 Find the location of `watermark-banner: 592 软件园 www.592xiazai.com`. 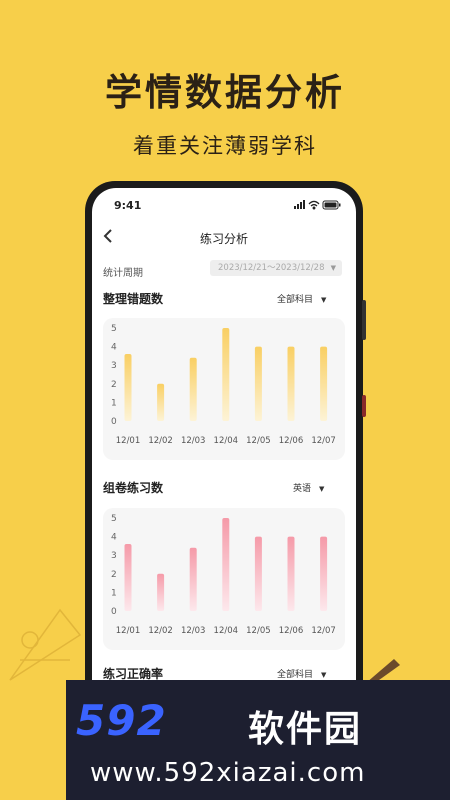

watermark-banner: 592 软件园 www.592xiazai.com is located at coordinates (258, 740).